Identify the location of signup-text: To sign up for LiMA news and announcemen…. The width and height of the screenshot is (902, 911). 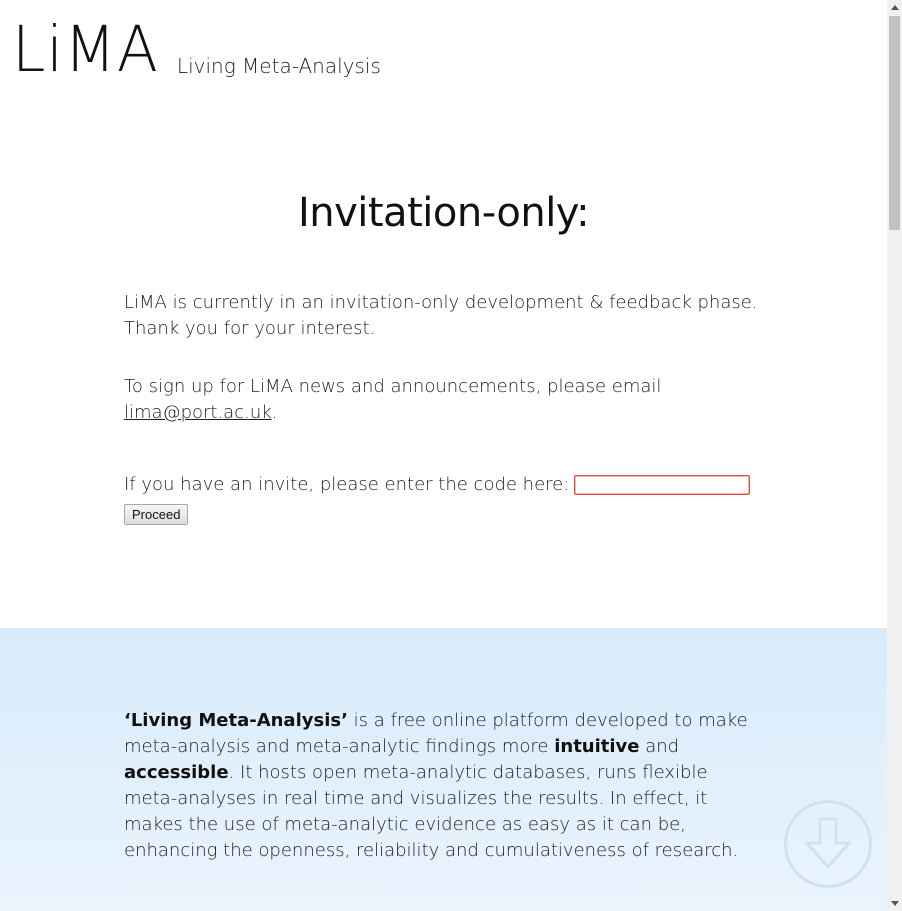
(393, 386).